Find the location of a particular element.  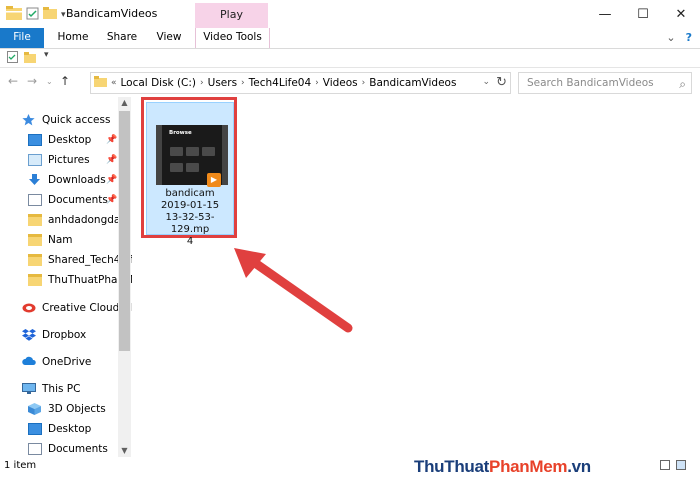

nav-scrollbar: ▲ ▼ is located at coordinates (124, 277).